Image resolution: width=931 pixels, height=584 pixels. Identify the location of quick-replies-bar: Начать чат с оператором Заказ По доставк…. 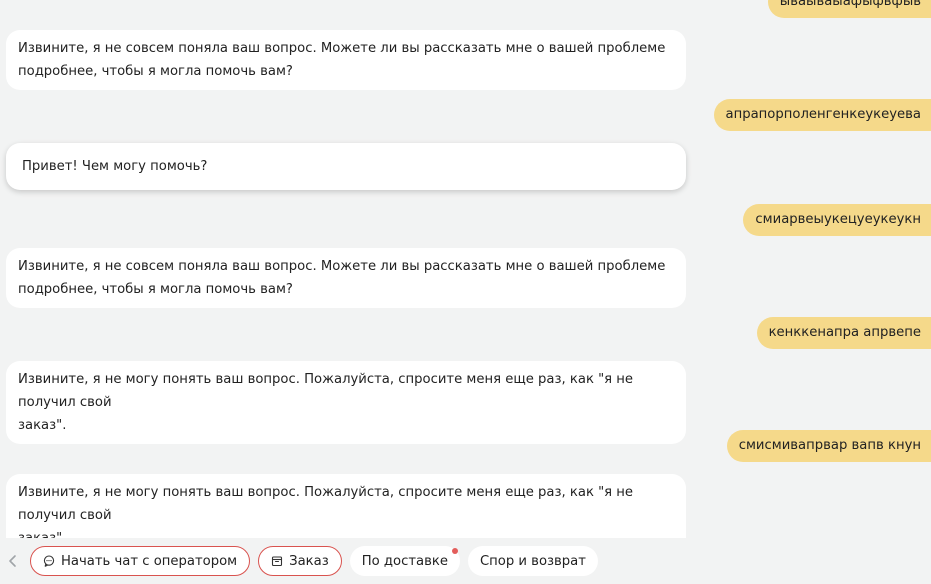
(465, 561).